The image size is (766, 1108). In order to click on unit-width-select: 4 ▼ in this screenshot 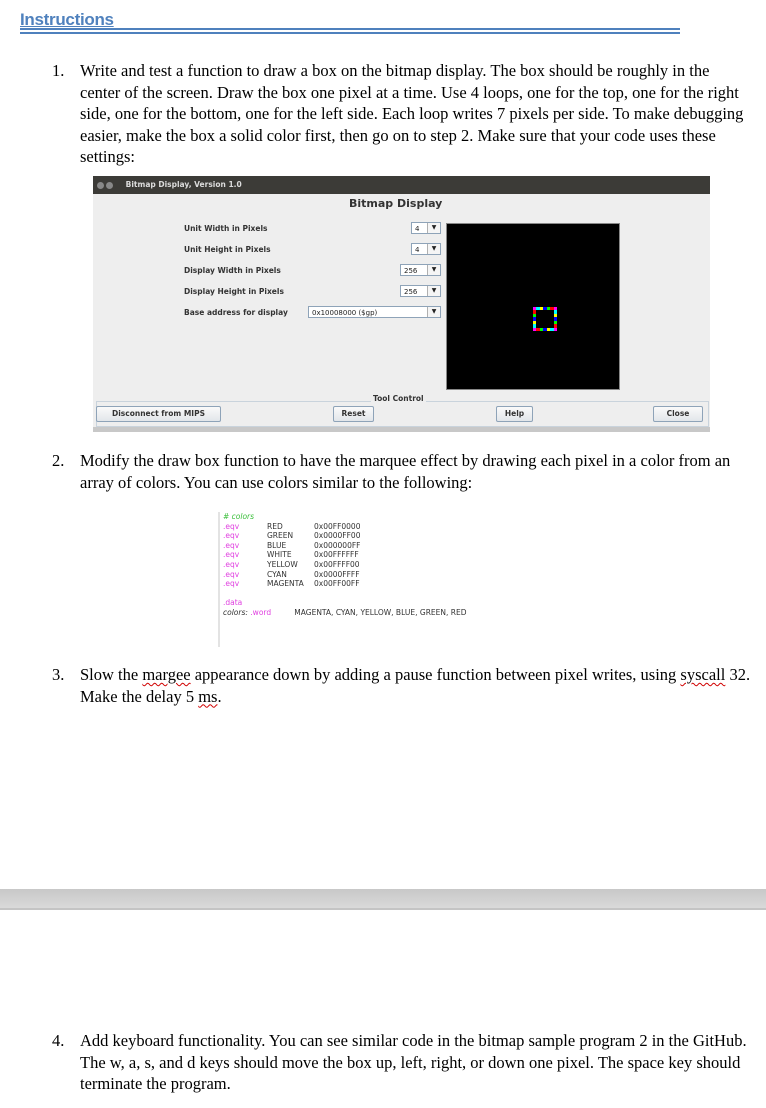, I will do `click(426, 228)`.